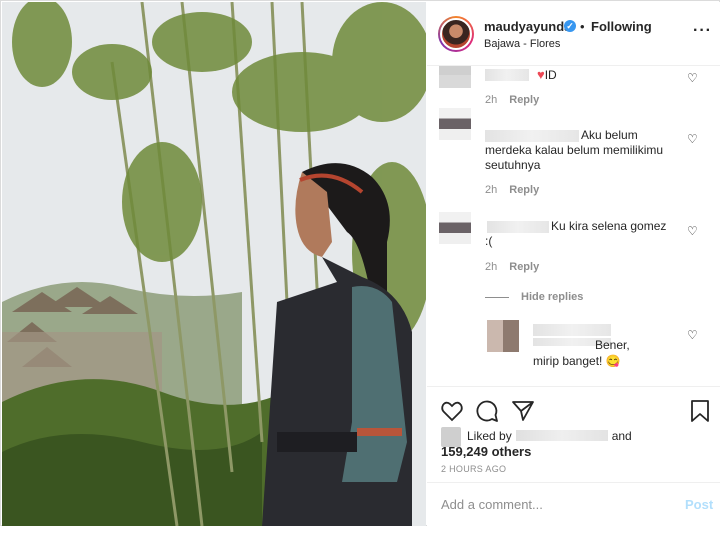  I want to click on comment-text-value: ID, so click(550, 75).